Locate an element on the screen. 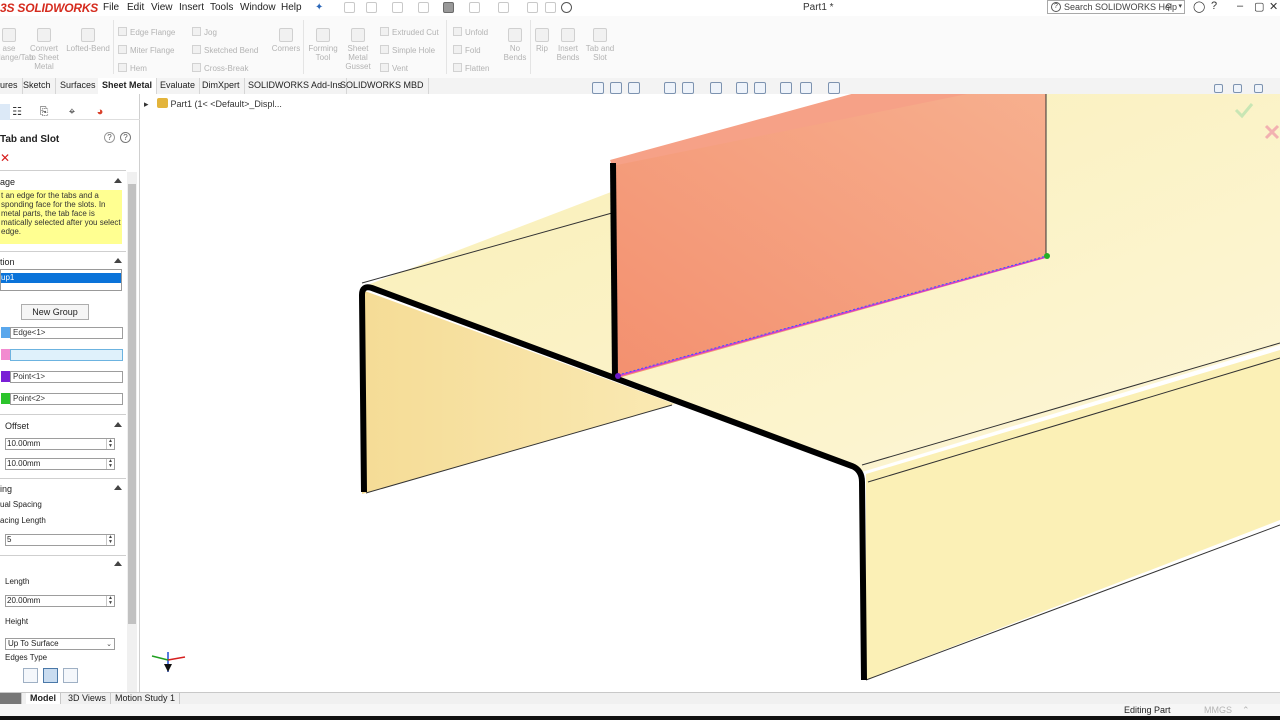 Image resolution: width=1280 pixels, height=720 pixels. tab-length-input: 20.00mm ▲ ▼ is located at coordinates (60, 601).